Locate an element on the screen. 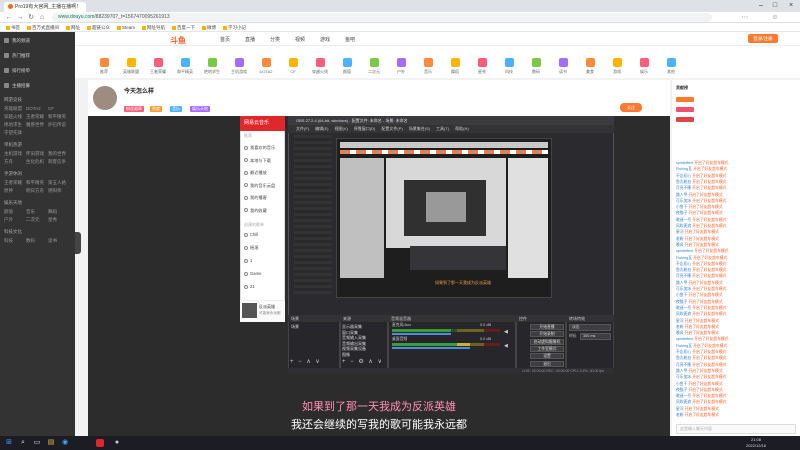 This screenshot has height=450, width=800. obs-menu-item: 场景集合(S) is located at coordinates (419, 128).